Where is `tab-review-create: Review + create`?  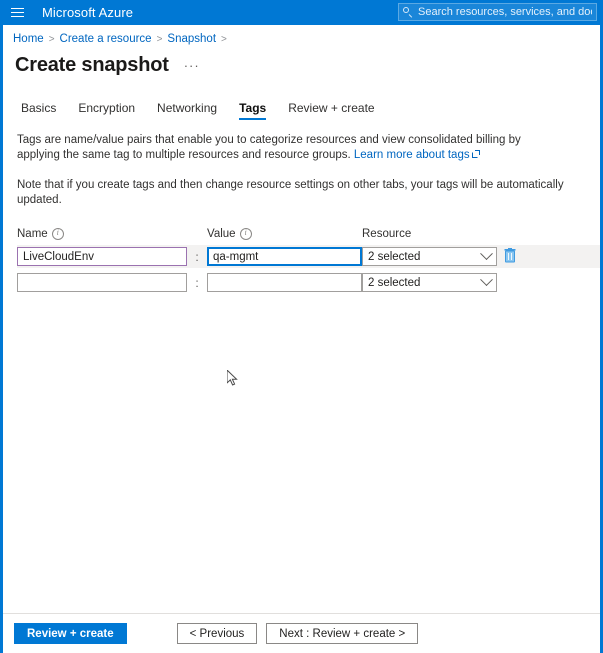
tab-review-create: Review + create is located at coordinates (331, 110).